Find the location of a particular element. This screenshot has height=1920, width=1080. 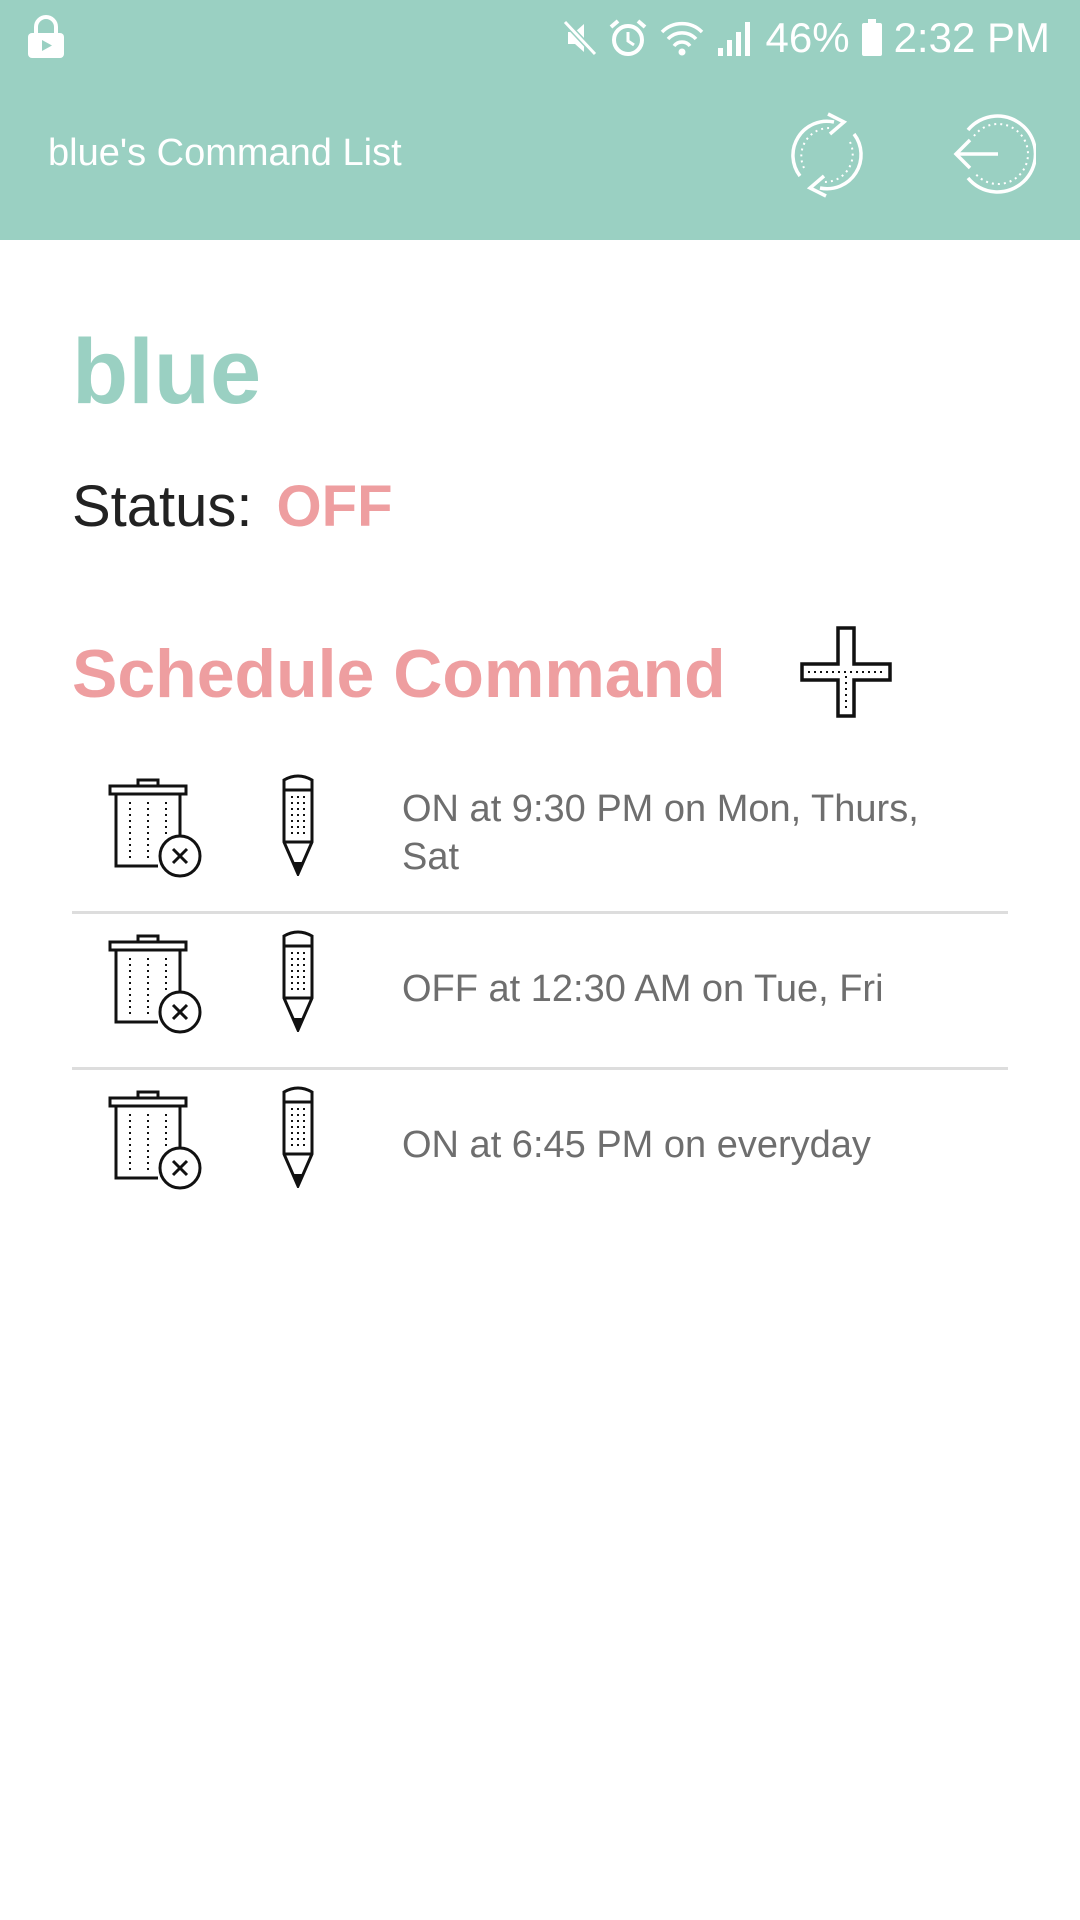

top-bar: 46% 2:32 PM blue's Command List is located at coordinates (540, 120).